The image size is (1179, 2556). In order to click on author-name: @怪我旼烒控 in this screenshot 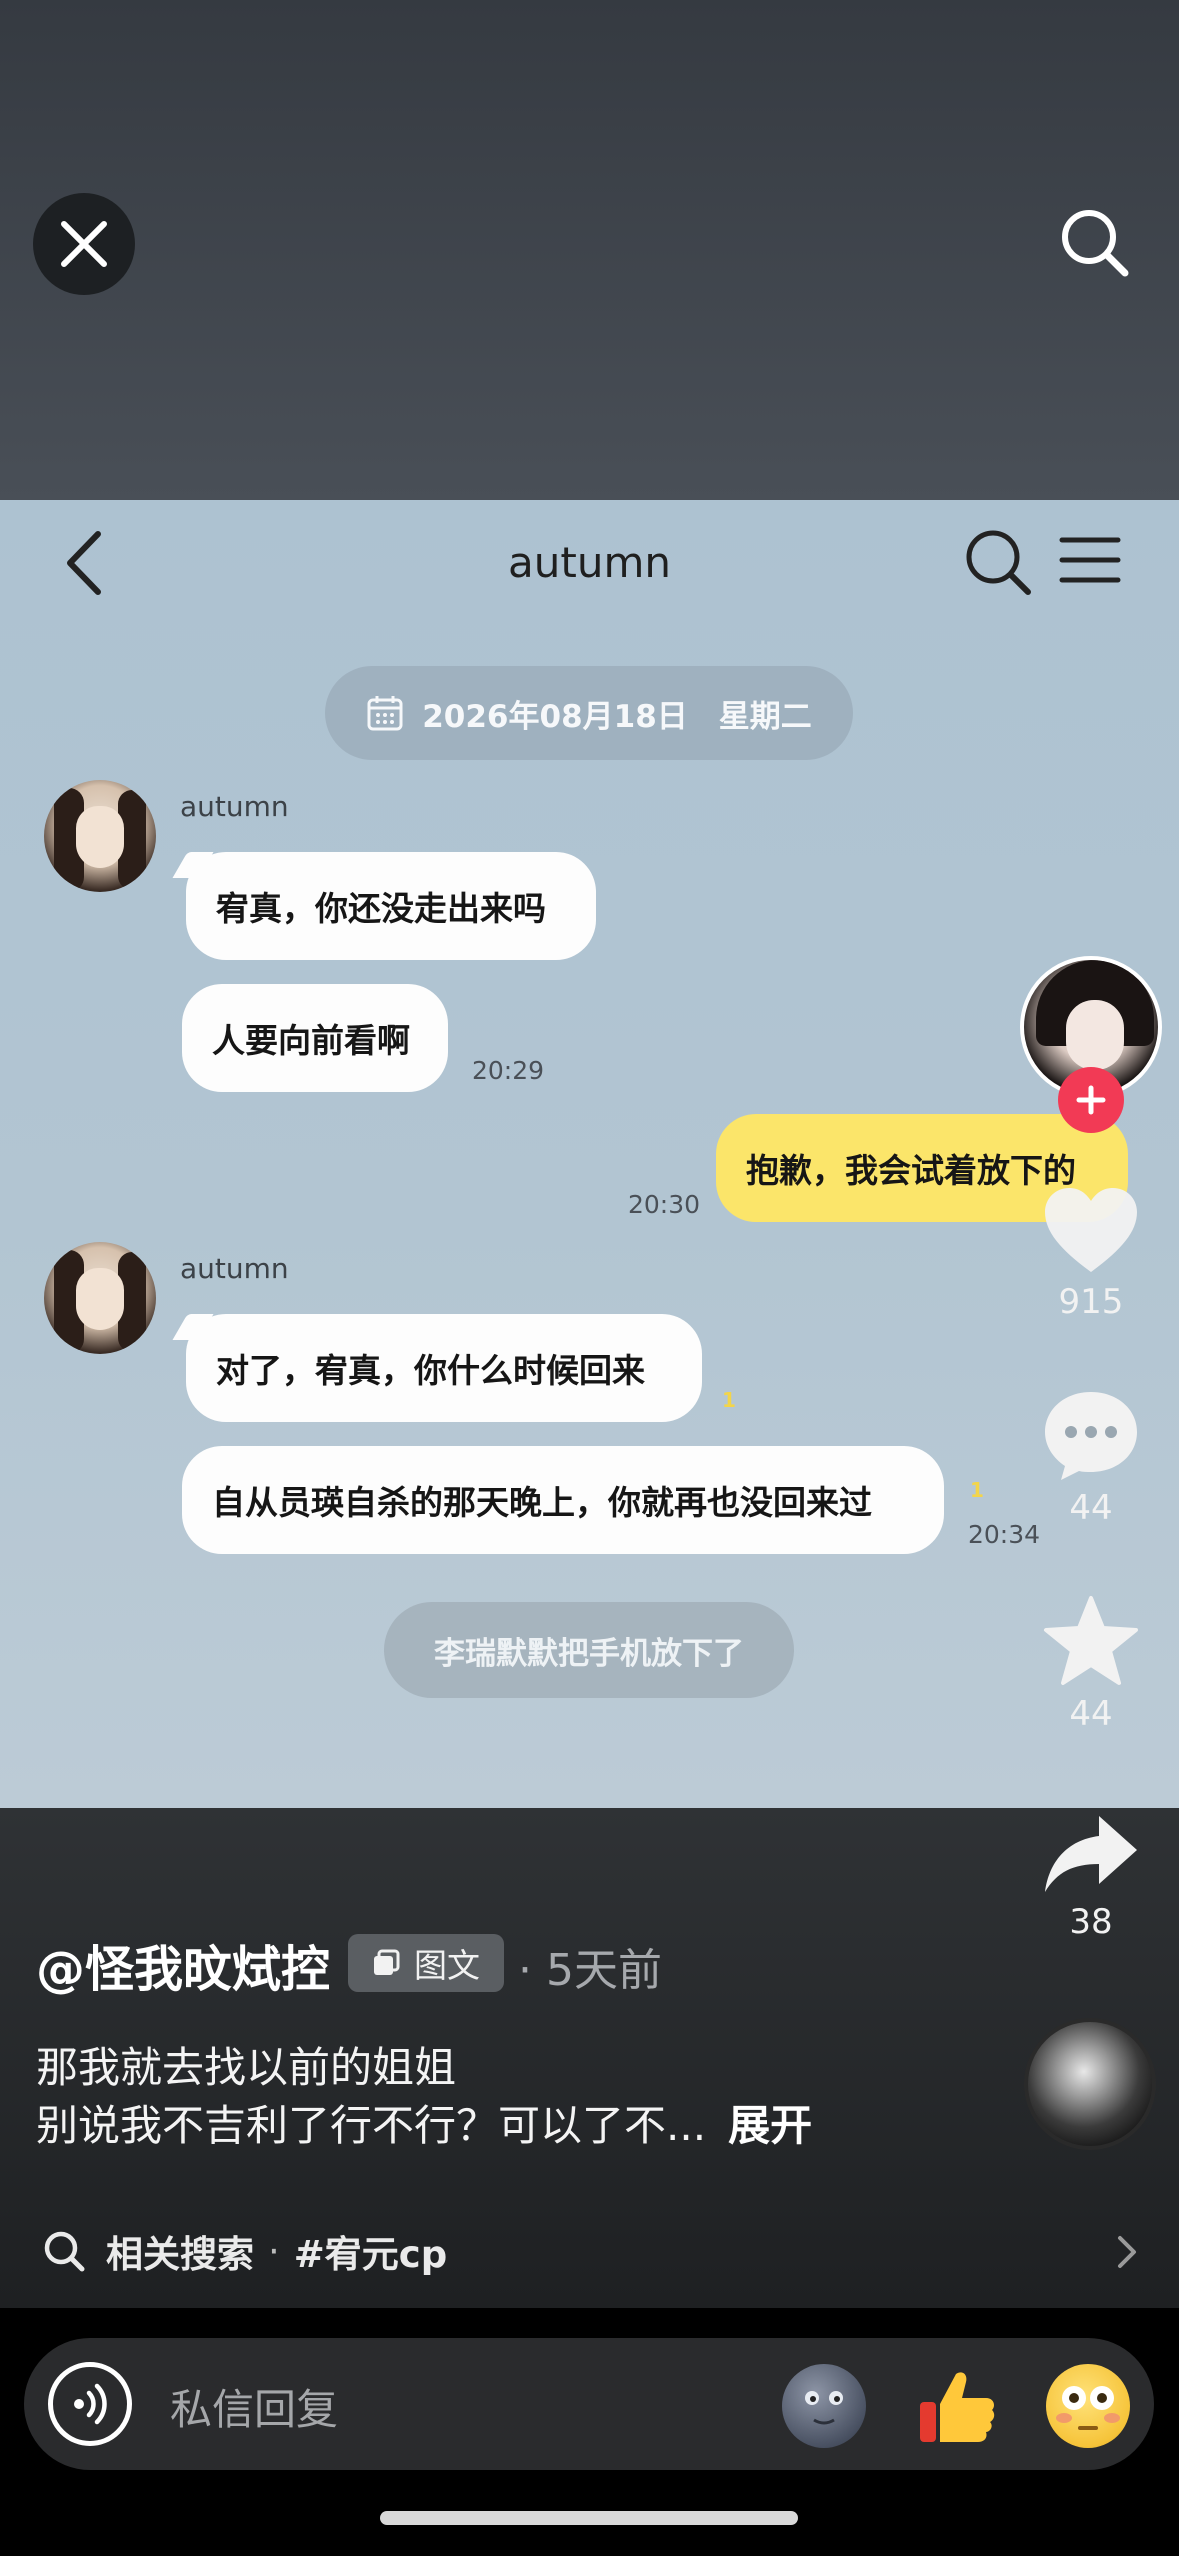, I will do `click(183, 1965)`.